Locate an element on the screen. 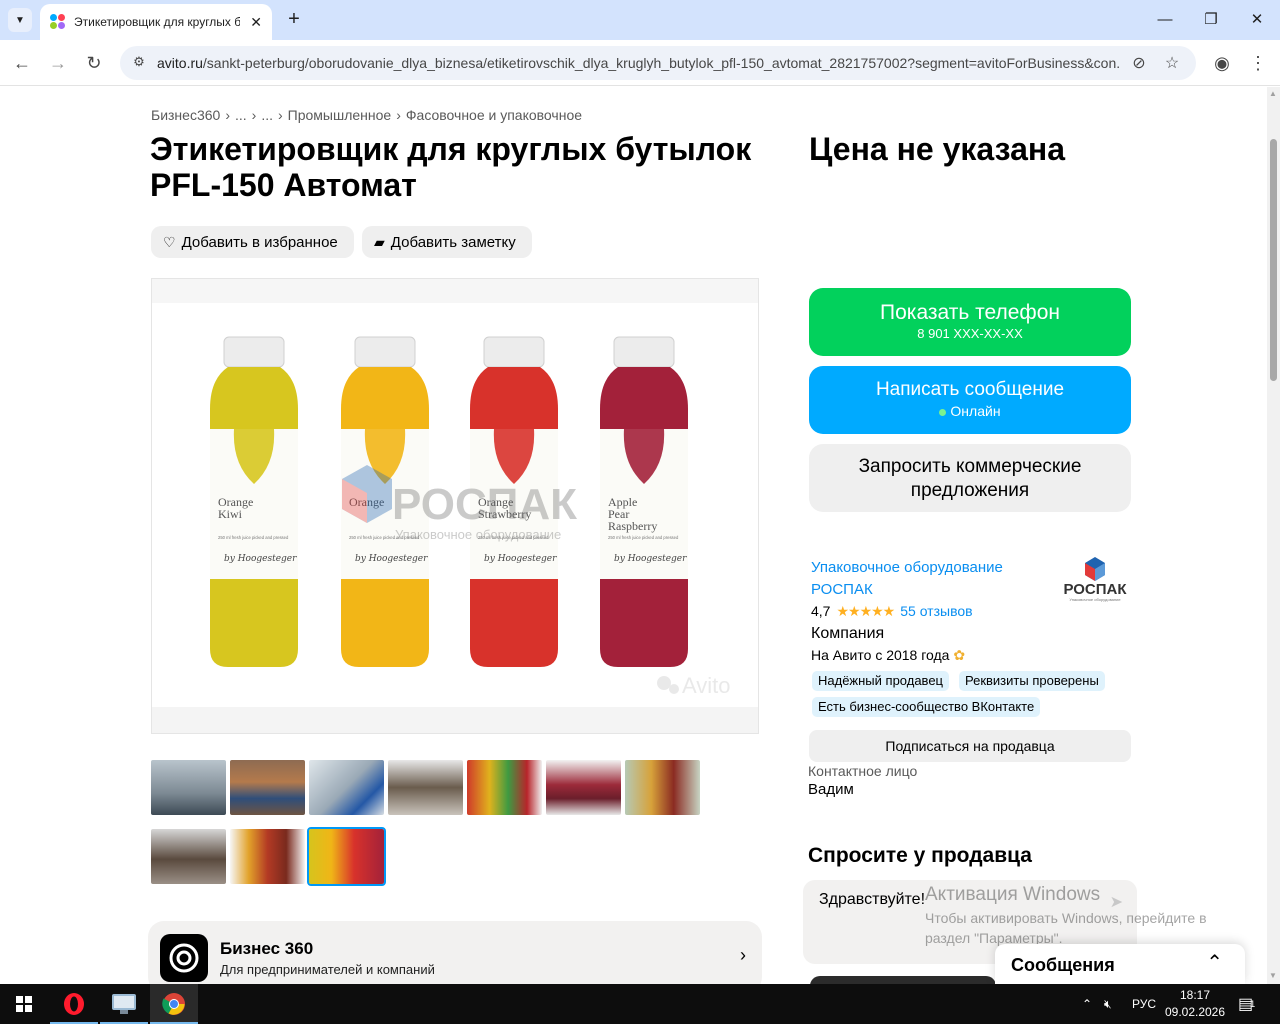  show-phone-button: Показать телефон 8 901 XXX-XX-XX is located at coordinates (970, 322).